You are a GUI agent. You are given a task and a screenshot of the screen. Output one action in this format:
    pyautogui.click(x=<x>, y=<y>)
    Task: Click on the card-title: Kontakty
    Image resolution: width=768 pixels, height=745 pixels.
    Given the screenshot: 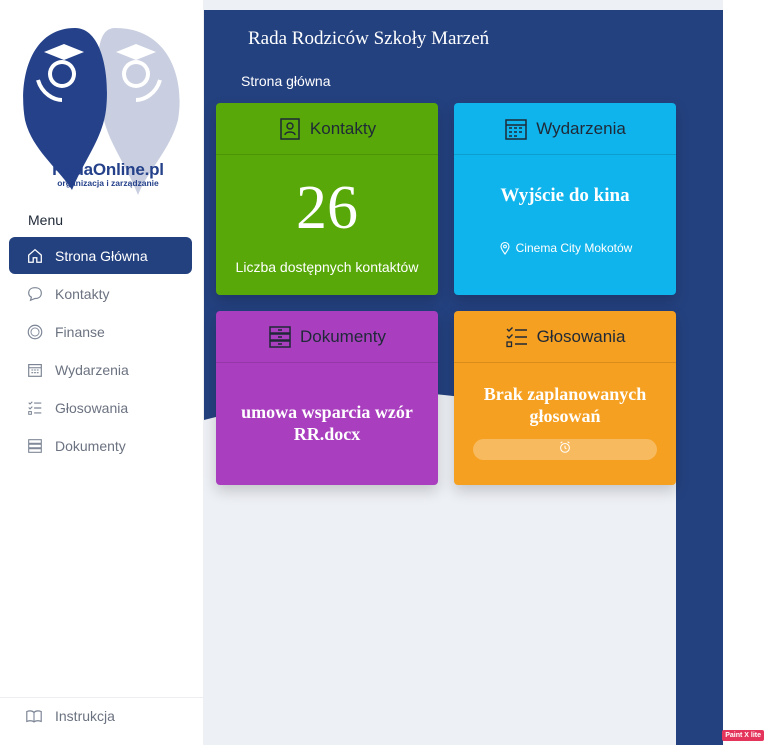 What is the action you would take?
    pyautogui.click(x=343, y=128)
    